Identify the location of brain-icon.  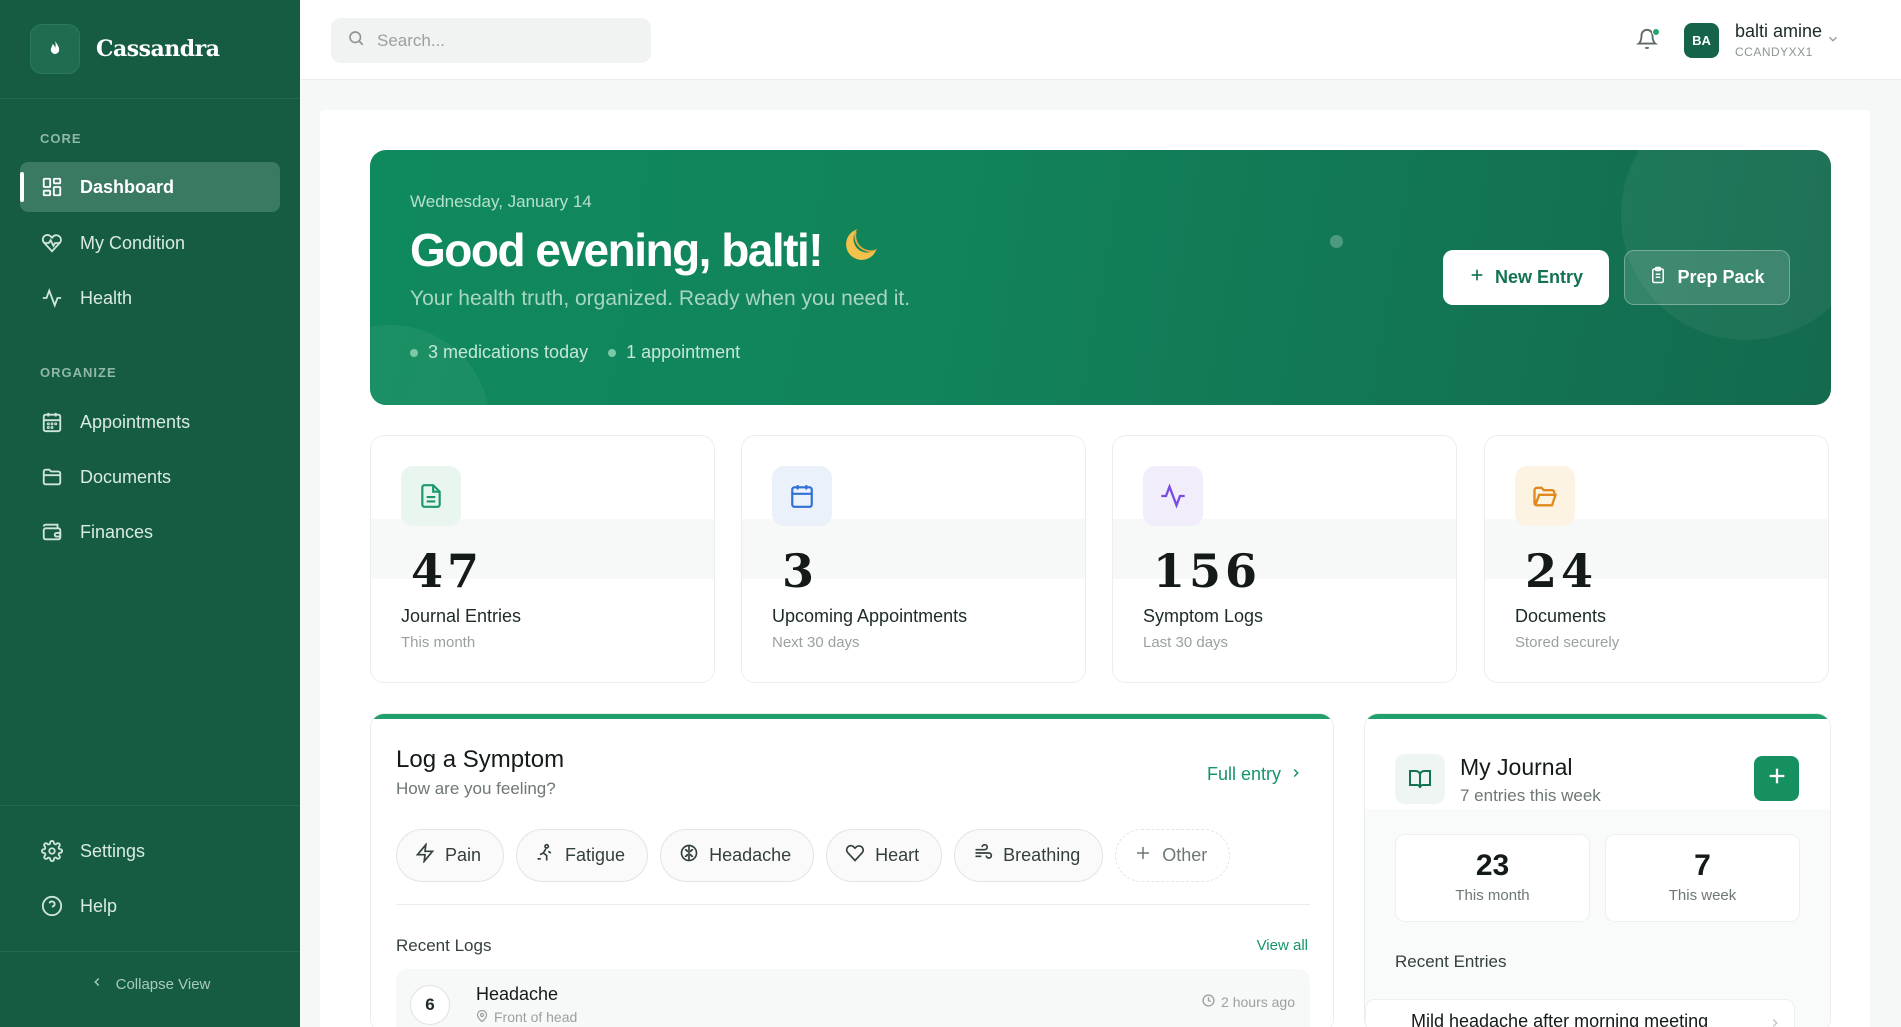
(689, 855).